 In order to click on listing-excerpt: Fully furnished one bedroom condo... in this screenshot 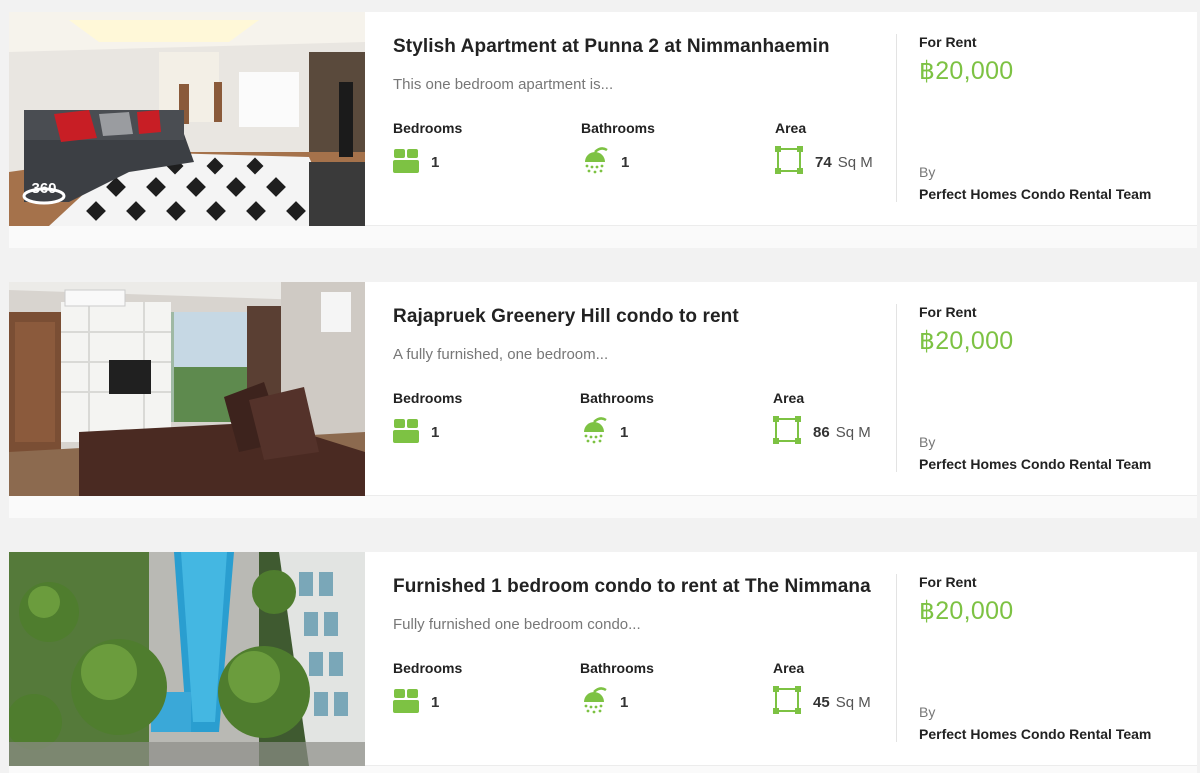, I will do `click(517, 624)`.